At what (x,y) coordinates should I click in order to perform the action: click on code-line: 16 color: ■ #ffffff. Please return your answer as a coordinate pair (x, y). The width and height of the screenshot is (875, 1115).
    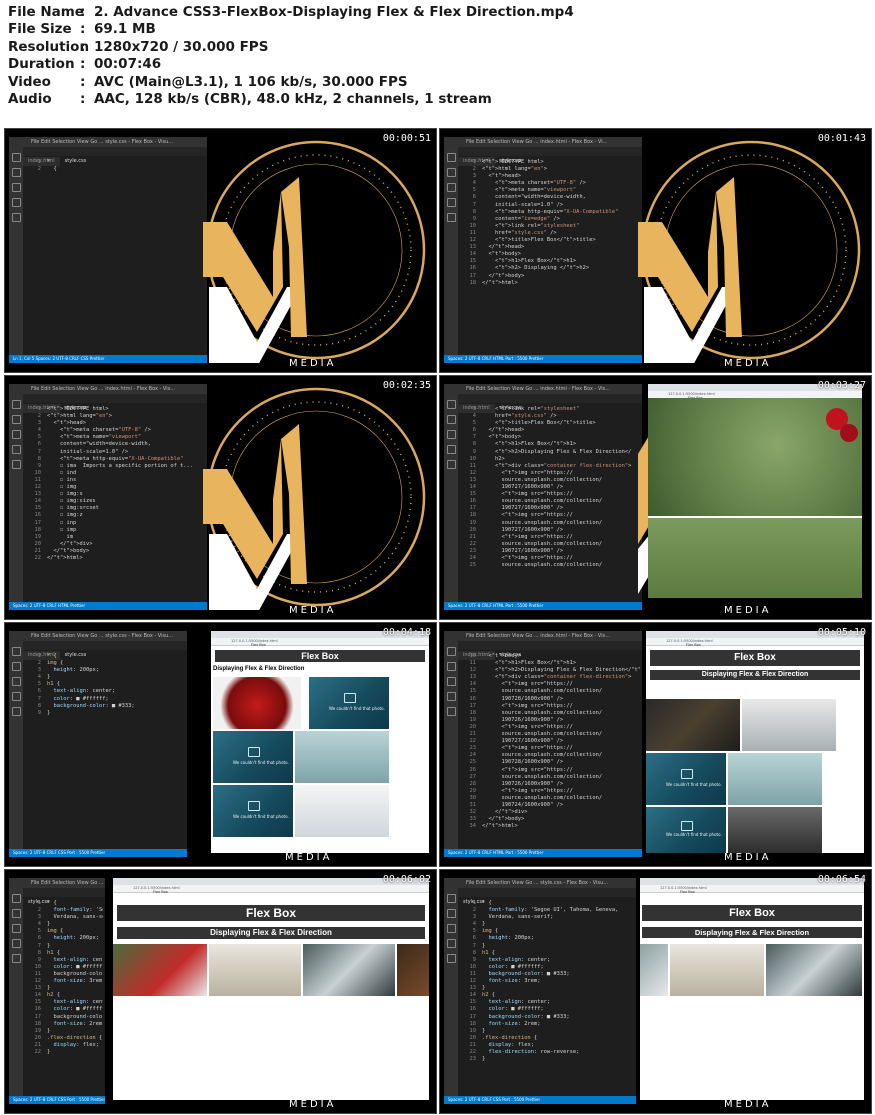
    Looking at the image, I should click on (64, 1009).